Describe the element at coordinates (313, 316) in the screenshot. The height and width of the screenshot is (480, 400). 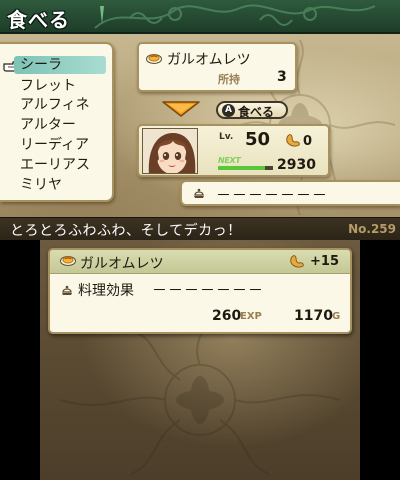
I see `gold-reward-value: 1170` at that location.